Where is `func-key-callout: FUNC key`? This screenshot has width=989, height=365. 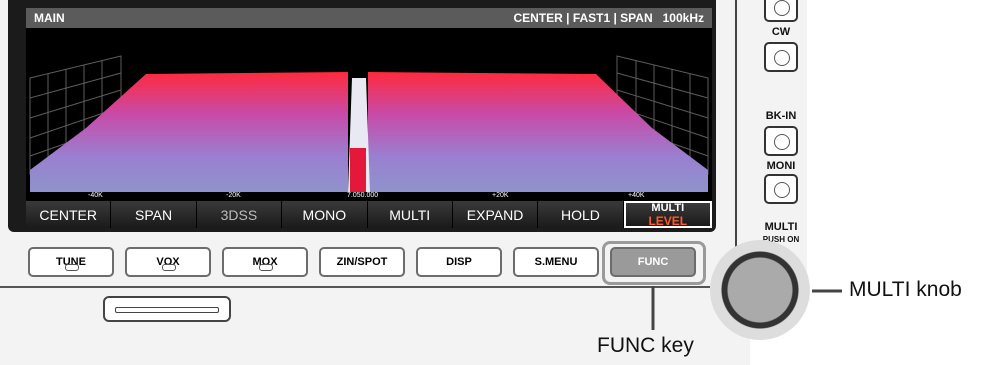 func-key-callout: FUNC key is located at coordinates (645, 345).